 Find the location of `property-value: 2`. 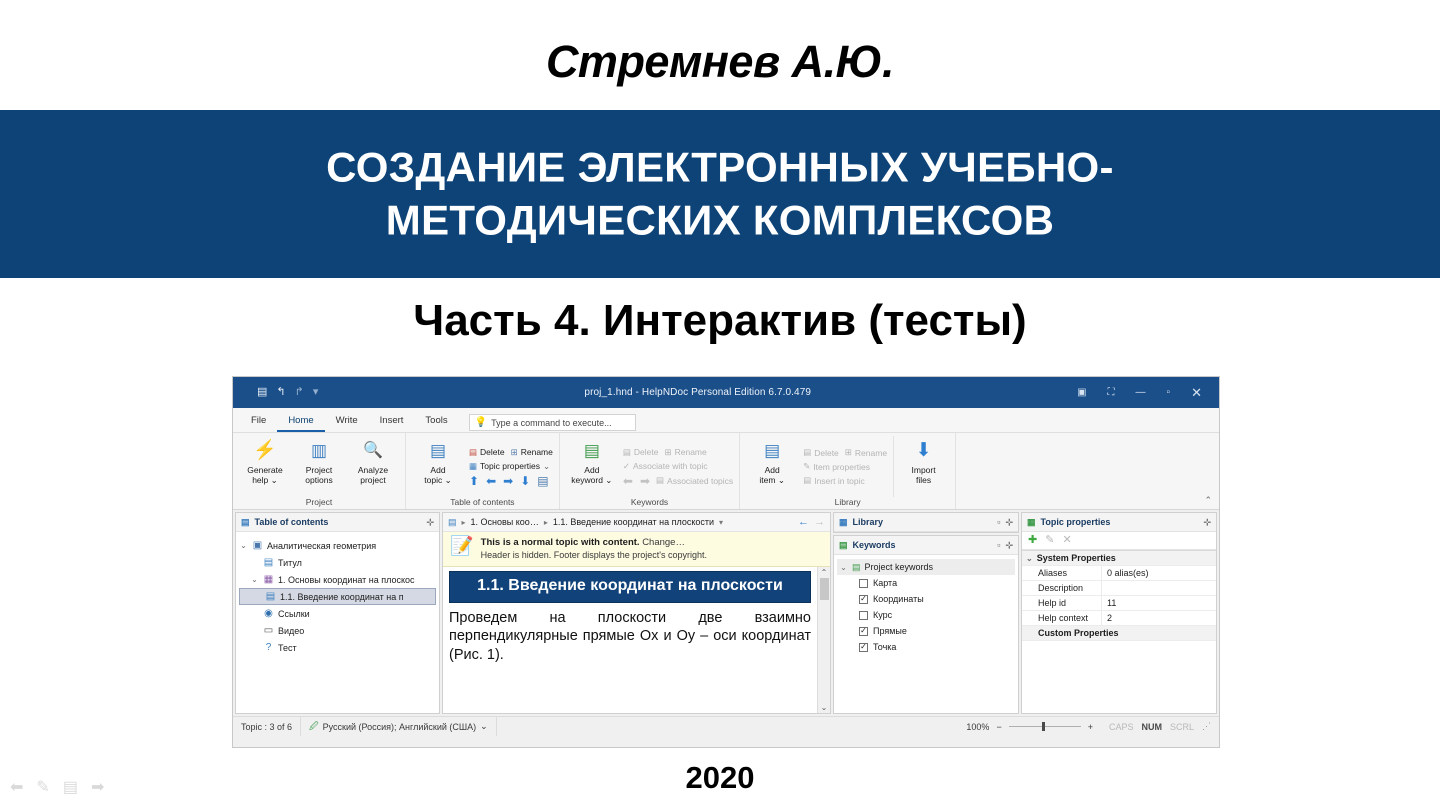

property-value: 2 is located at coordinates (1159, 618).